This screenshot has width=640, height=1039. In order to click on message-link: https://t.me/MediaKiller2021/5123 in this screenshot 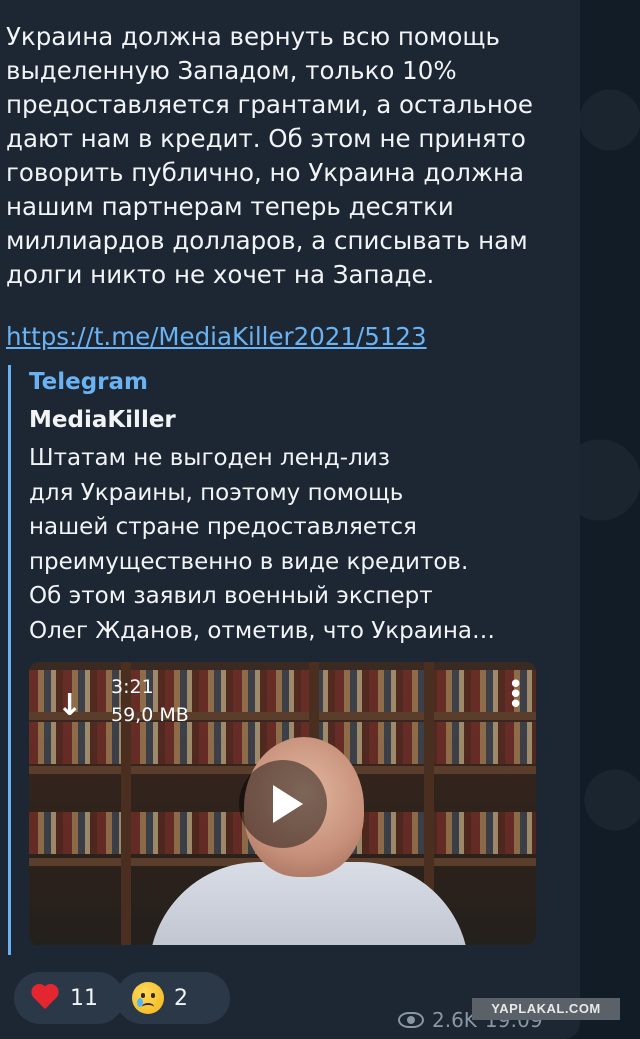, I will do `click(216, 337)`.